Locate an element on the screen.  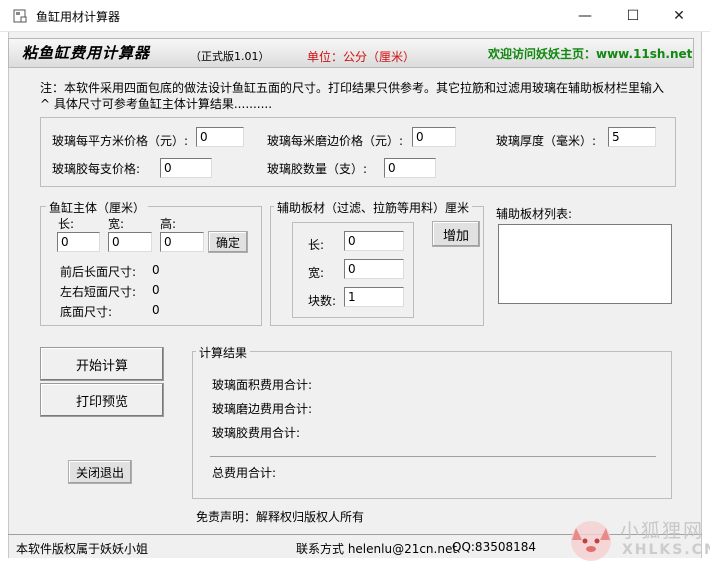
sqm-price-input is located at coordinates (220, 137).